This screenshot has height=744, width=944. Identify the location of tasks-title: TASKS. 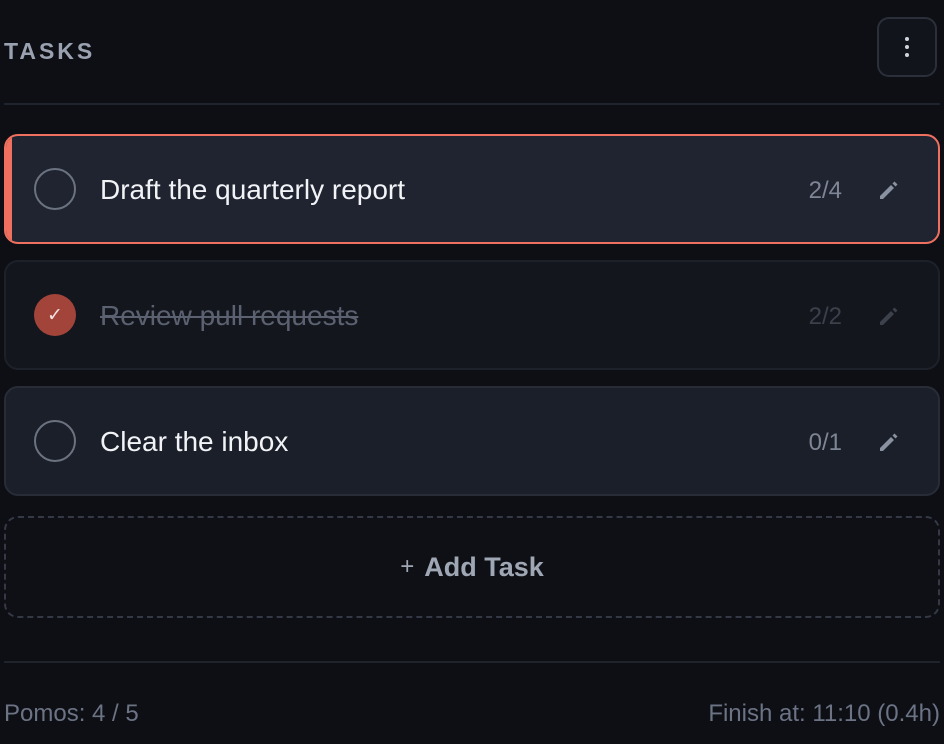
(50, 51).